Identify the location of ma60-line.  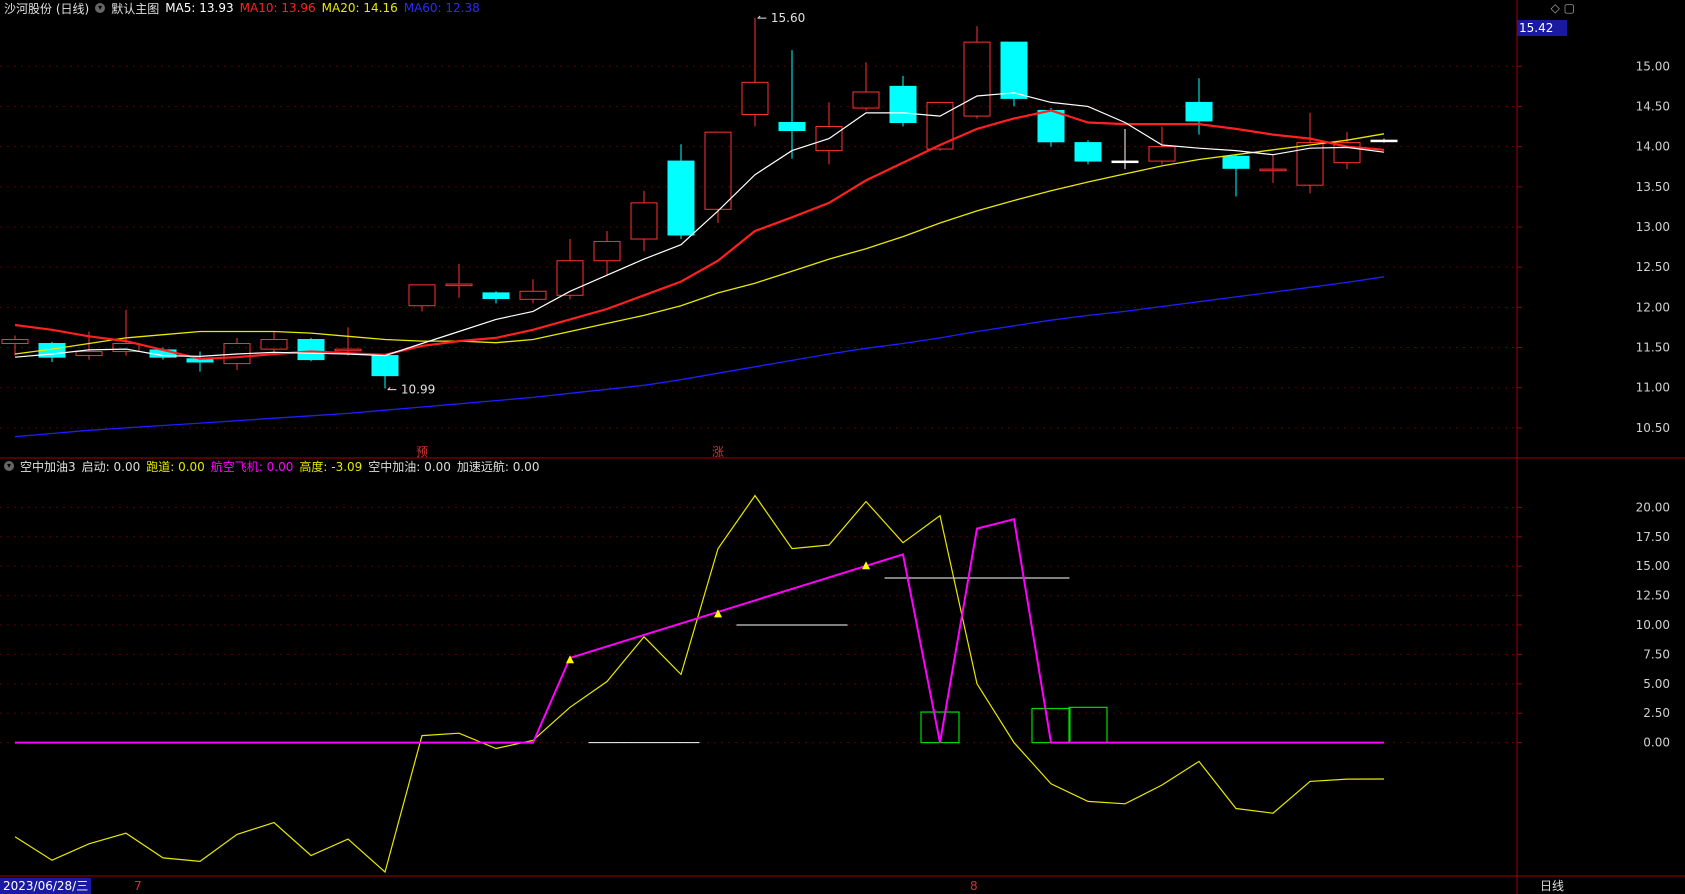
(699, 357).